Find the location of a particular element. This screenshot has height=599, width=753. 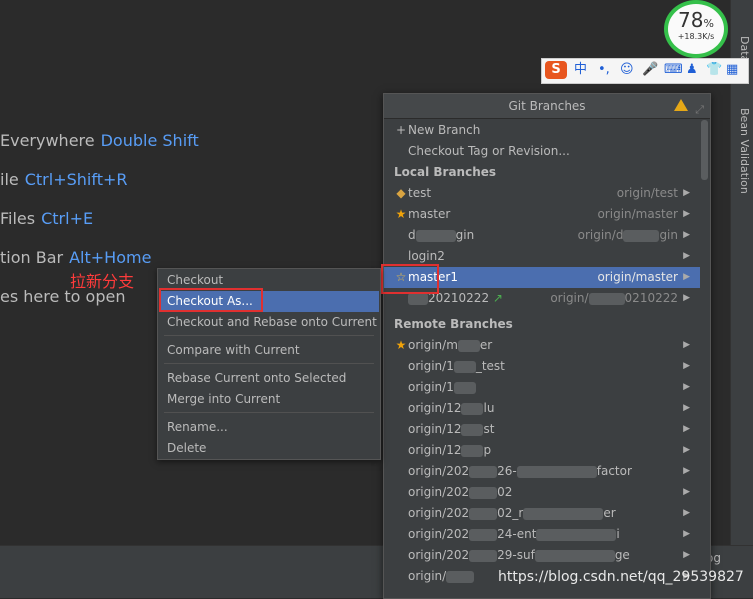

microphone-icon: 🎤 is located at coordinates (650, 70).